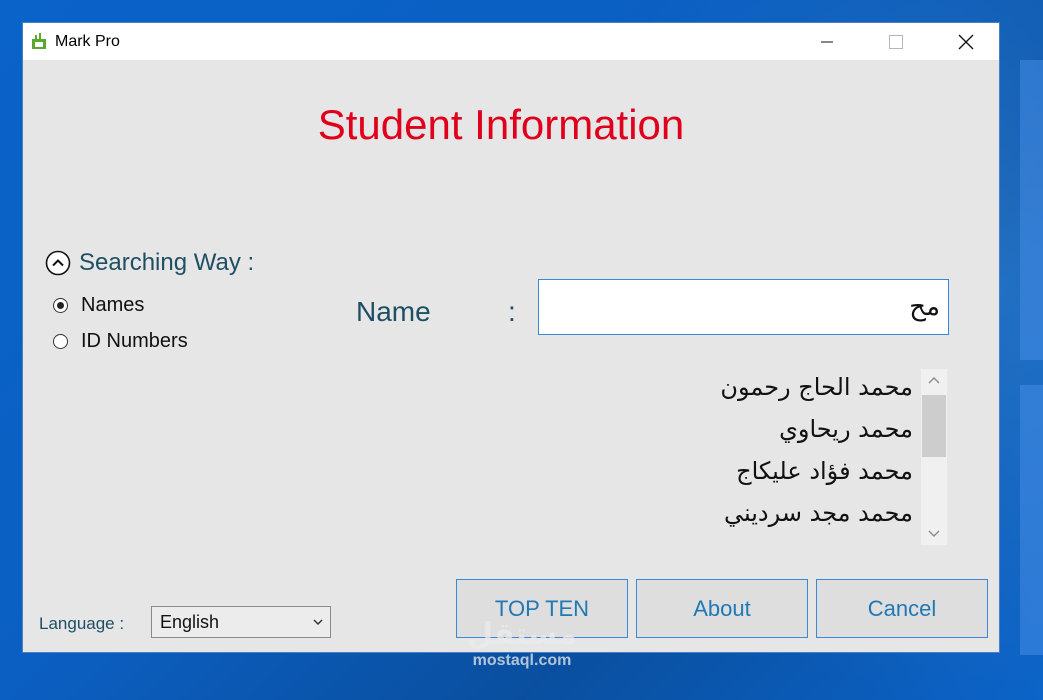 This screenshot has width=1043, height=700. What do you see at coordinates (743, 307) in the screenshot?
I see `name-search-input` at bounding box center [743, 307].